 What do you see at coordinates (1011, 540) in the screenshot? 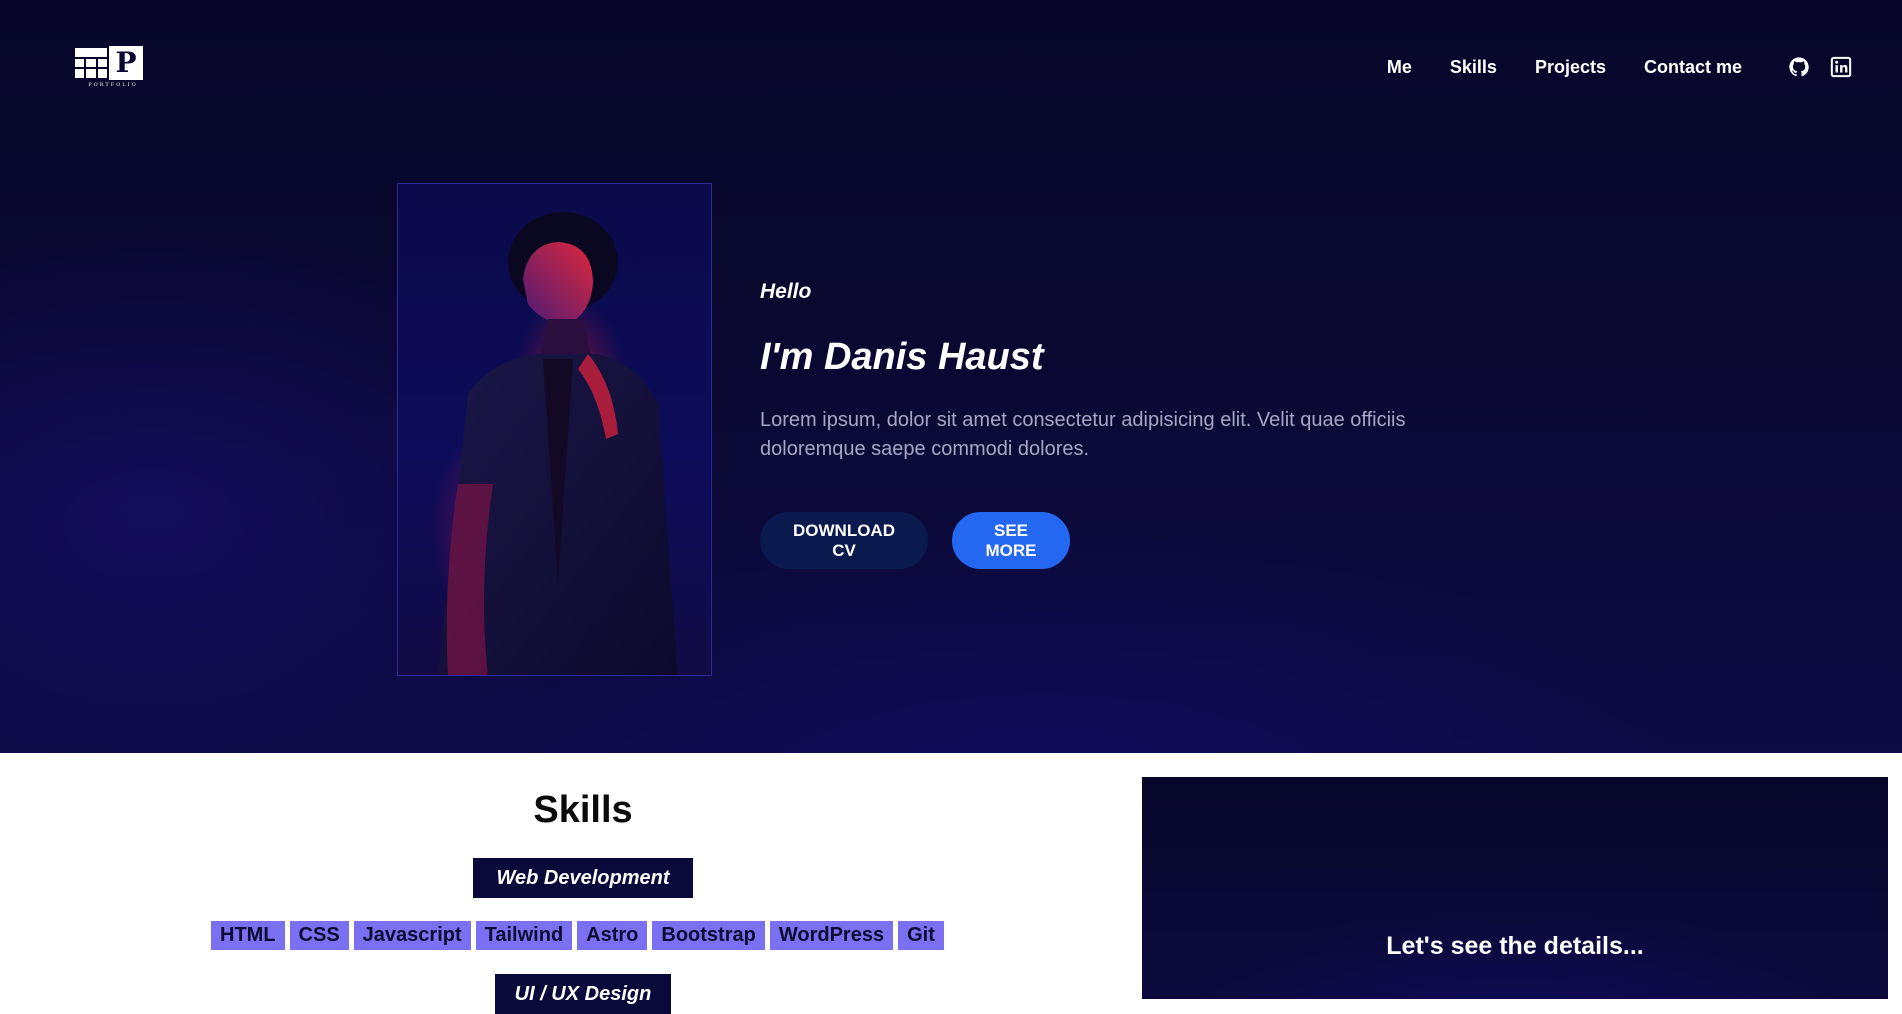
I see `see-more-button: SEE MORE` at bounding box center [1011, 540].